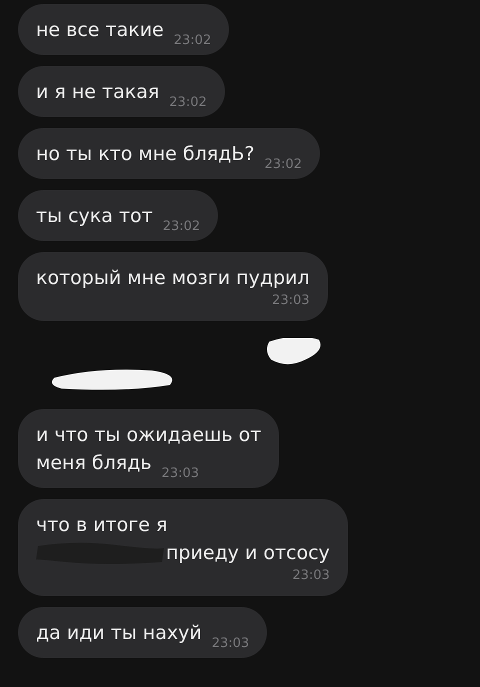 Image resolution: width=480 pixels, height=687 pixels. Describe the element at coordinates (173, 278) in the screenshot. I see `message-text: который мне мозги пудрил` at that location.